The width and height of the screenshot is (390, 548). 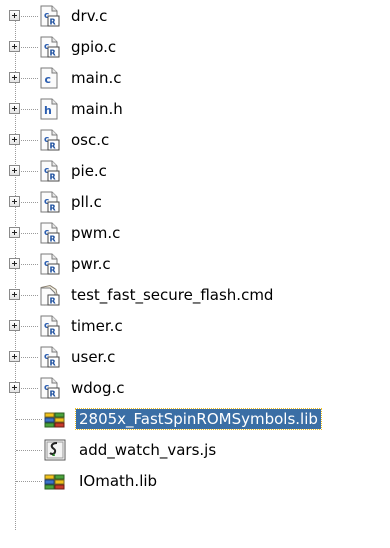 I want to click on svg-text: c, so click(x=48, y=79).